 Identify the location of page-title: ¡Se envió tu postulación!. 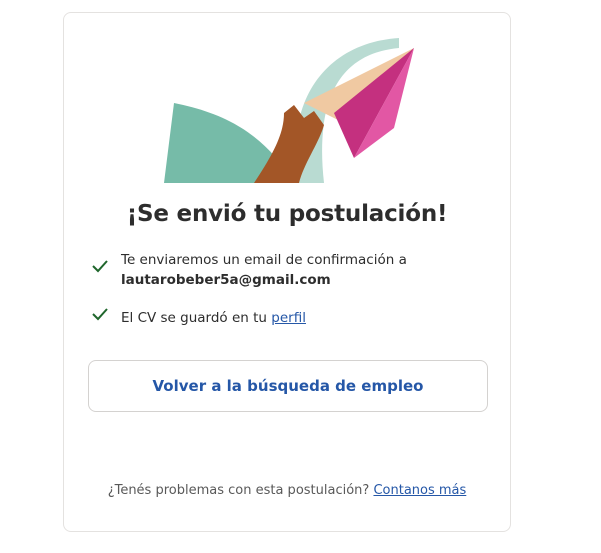
(287, 214).